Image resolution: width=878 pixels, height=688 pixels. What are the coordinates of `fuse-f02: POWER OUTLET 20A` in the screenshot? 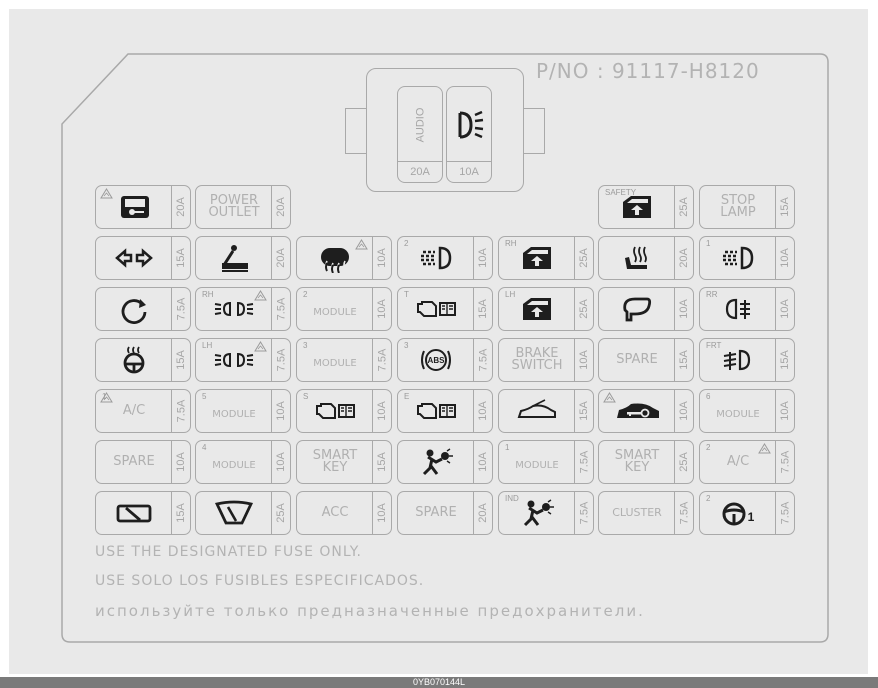 It's located at (243, 207).